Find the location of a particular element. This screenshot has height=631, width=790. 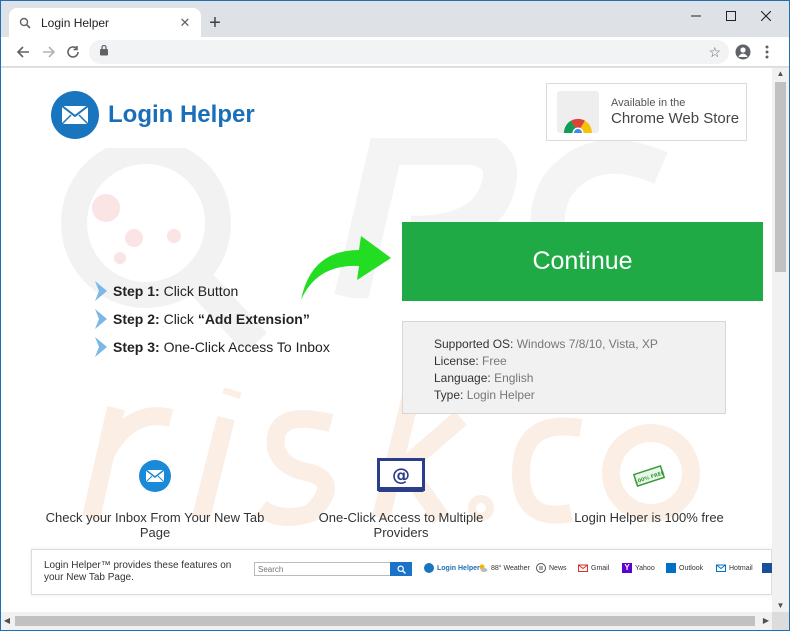

preview-link-label: News is located at coordinates (558, 568).